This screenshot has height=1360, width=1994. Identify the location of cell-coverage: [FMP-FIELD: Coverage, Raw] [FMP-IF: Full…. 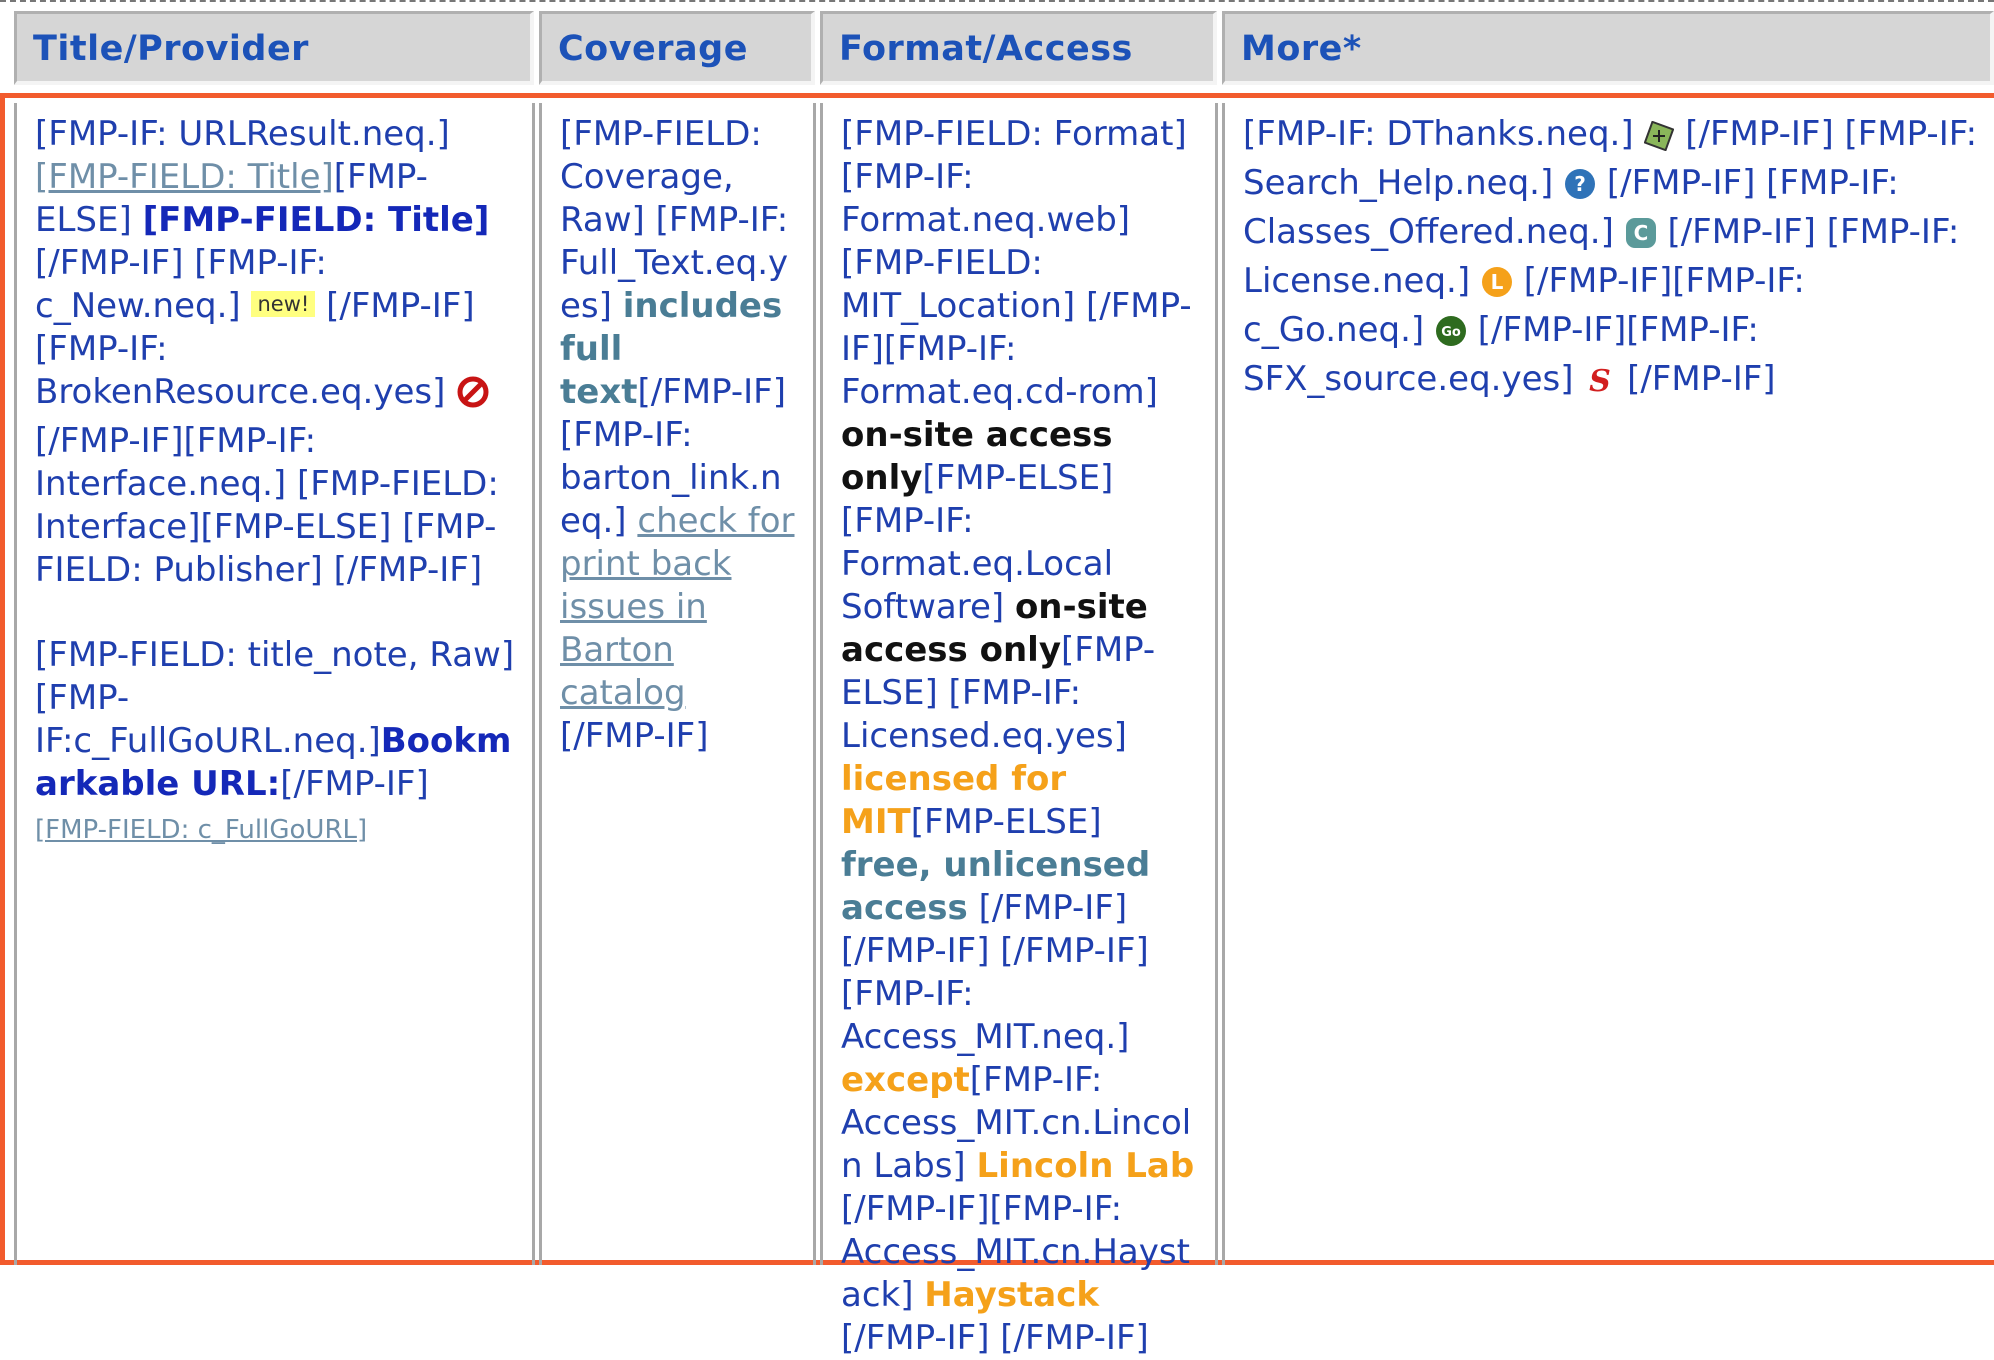
(677, 684).